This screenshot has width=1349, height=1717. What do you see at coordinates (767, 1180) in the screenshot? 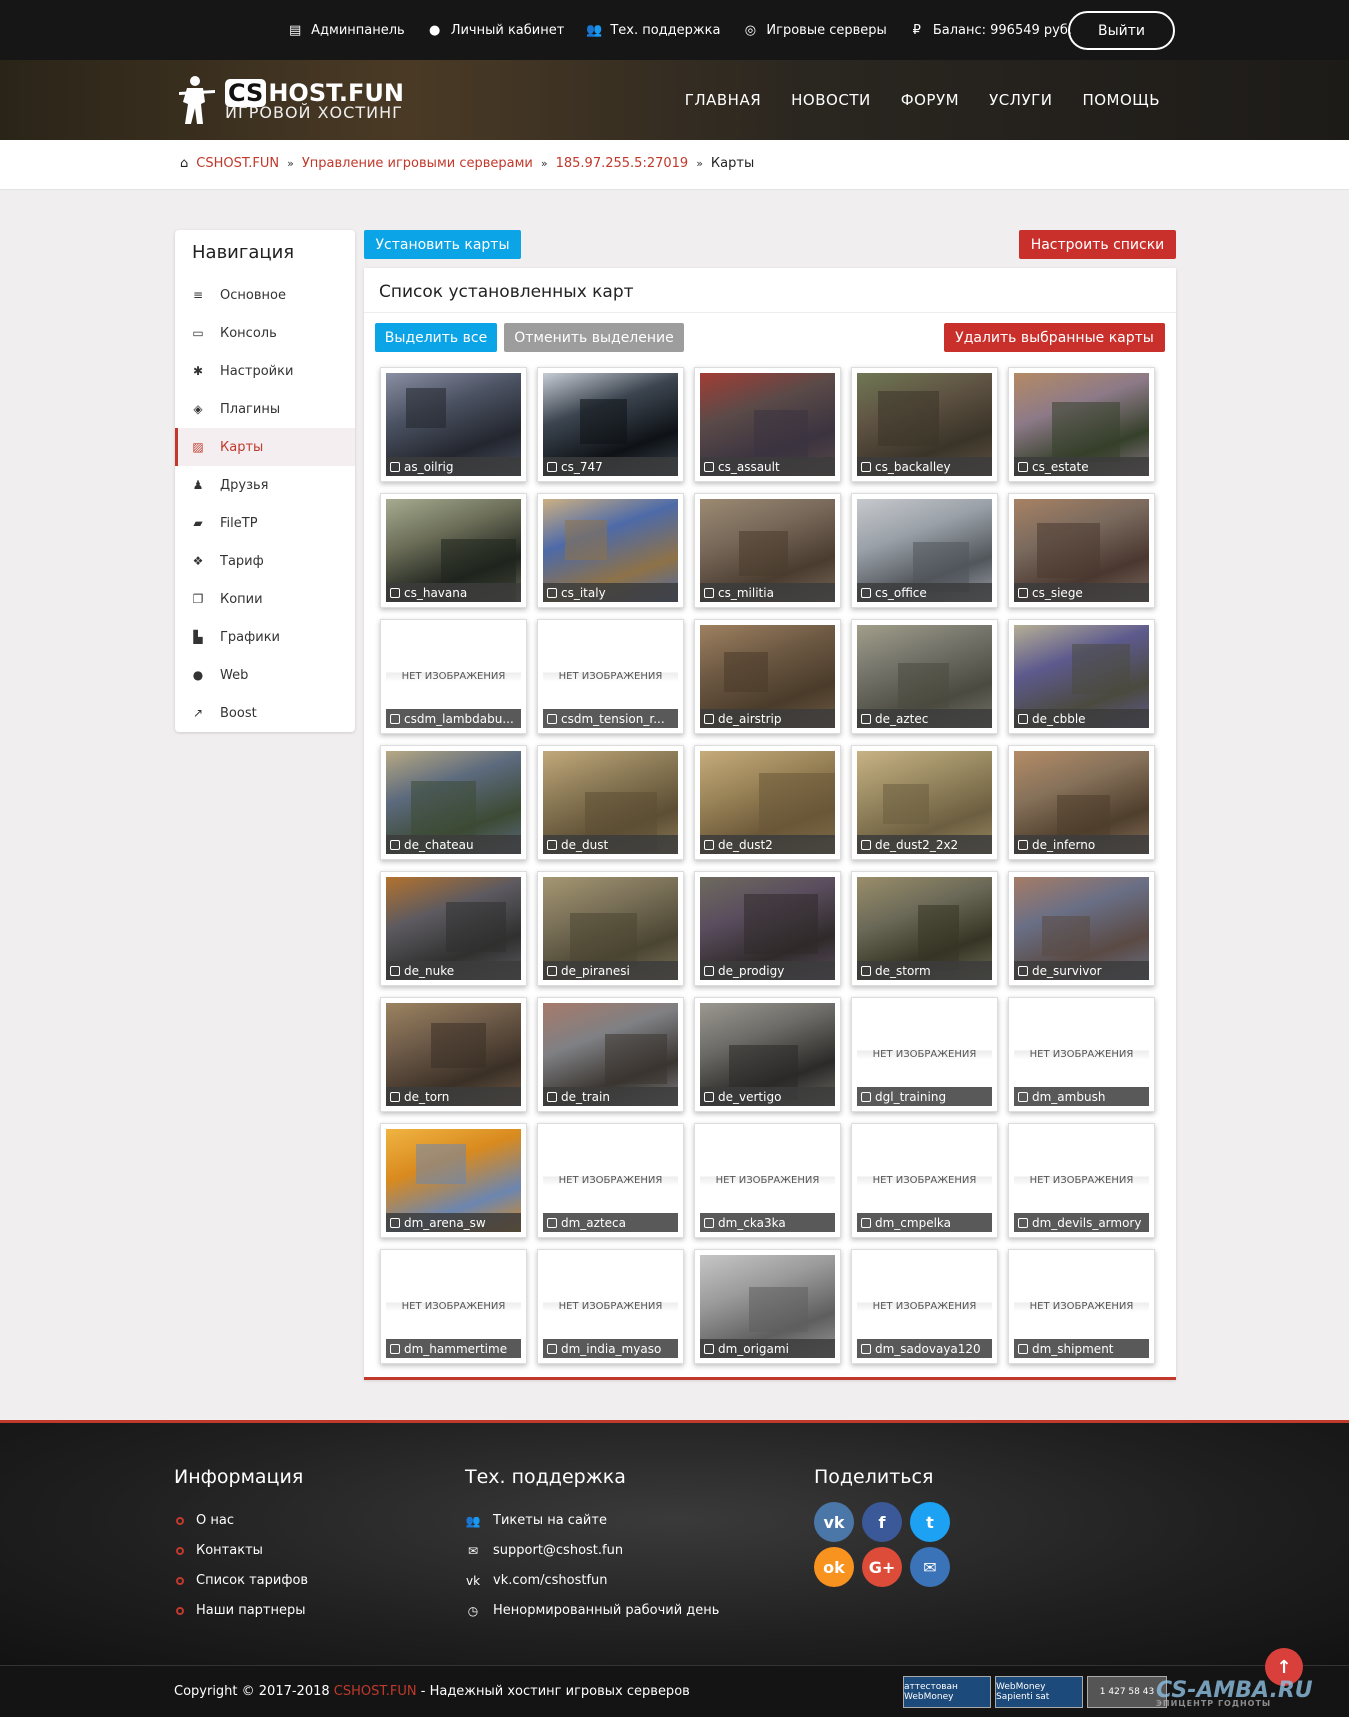
I see `map-card: НЕТ ИЗОБРАЖЕНИЯ dm_cka3ka` at bounding box center [767, 1180].